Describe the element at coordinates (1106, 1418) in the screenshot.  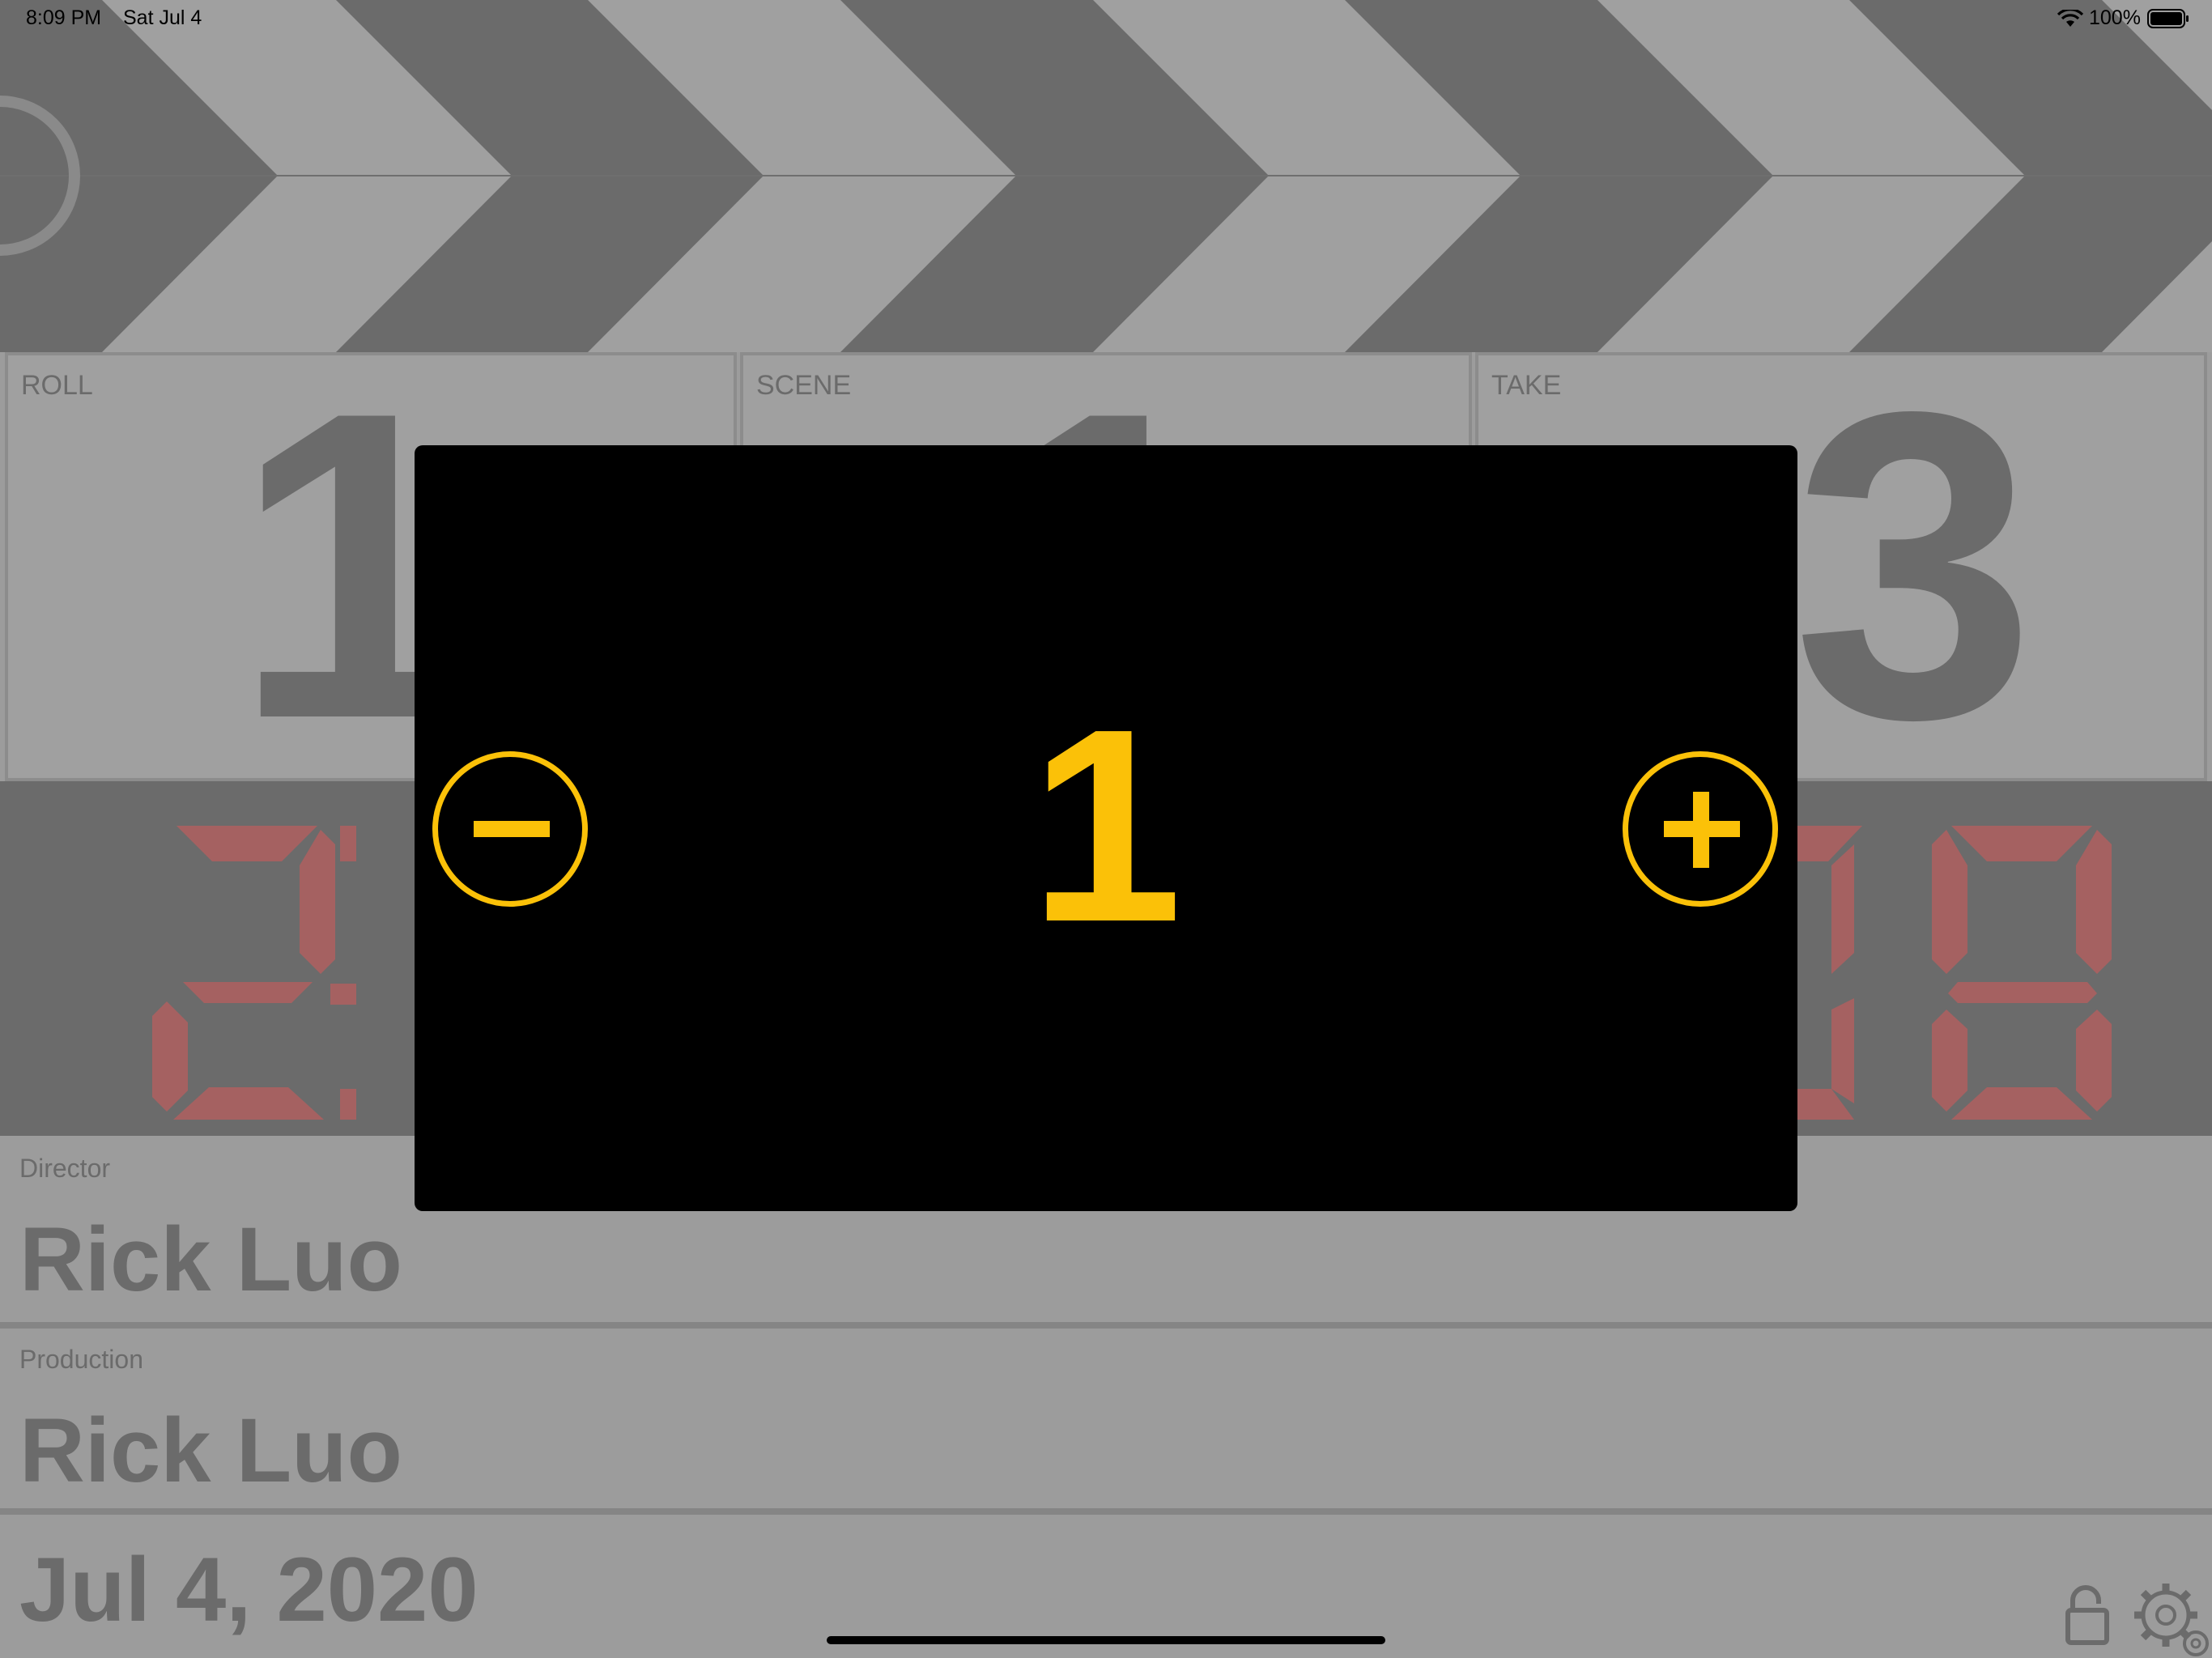
I see `production-field: Production Rick Luo` at that location.